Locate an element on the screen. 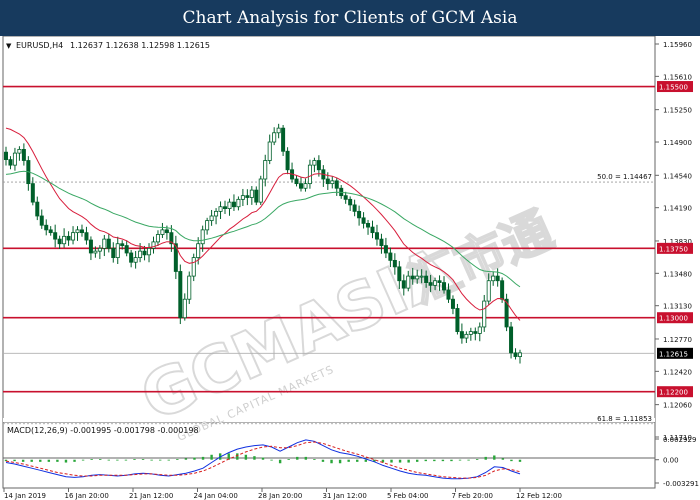 This screenshot has height=500, width=700. time-tick-label: 28 Jan 20:00 is located at coordinates (280, 496).